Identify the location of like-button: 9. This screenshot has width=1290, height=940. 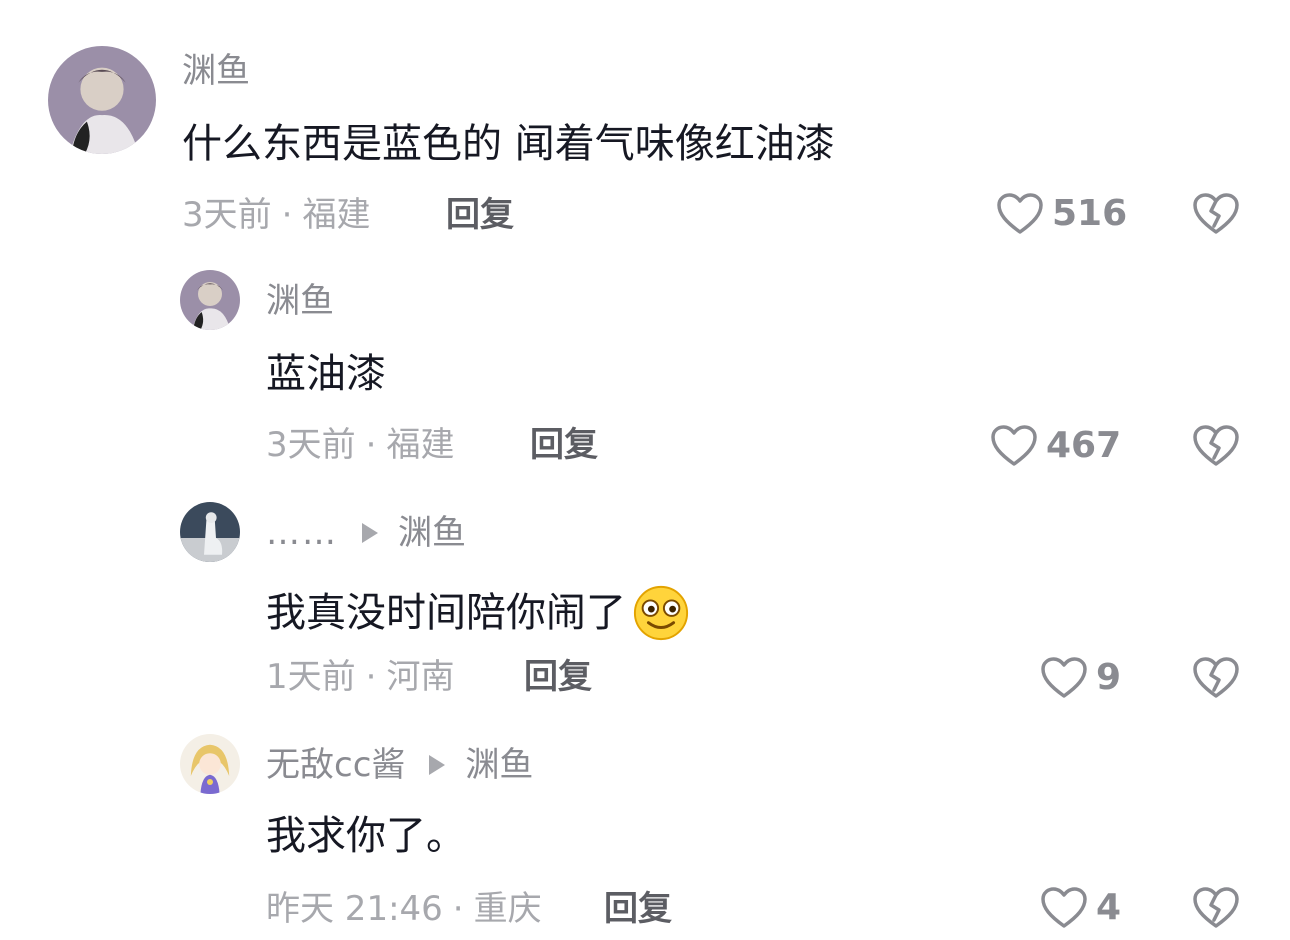
(1080, 678).